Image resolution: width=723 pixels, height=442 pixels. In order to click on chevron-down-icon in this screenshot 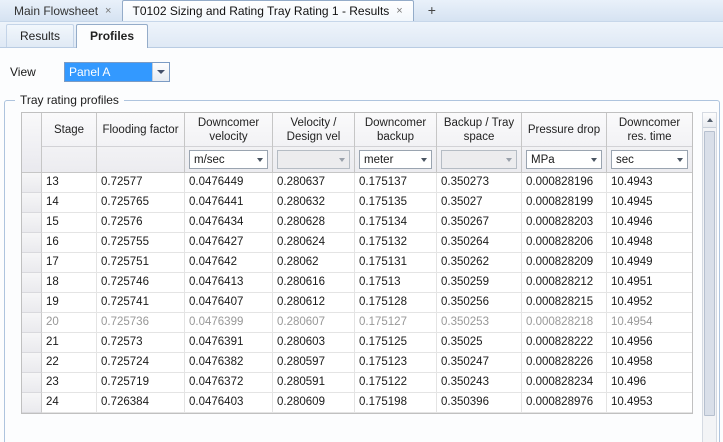, I will do `click(160, 72)`.